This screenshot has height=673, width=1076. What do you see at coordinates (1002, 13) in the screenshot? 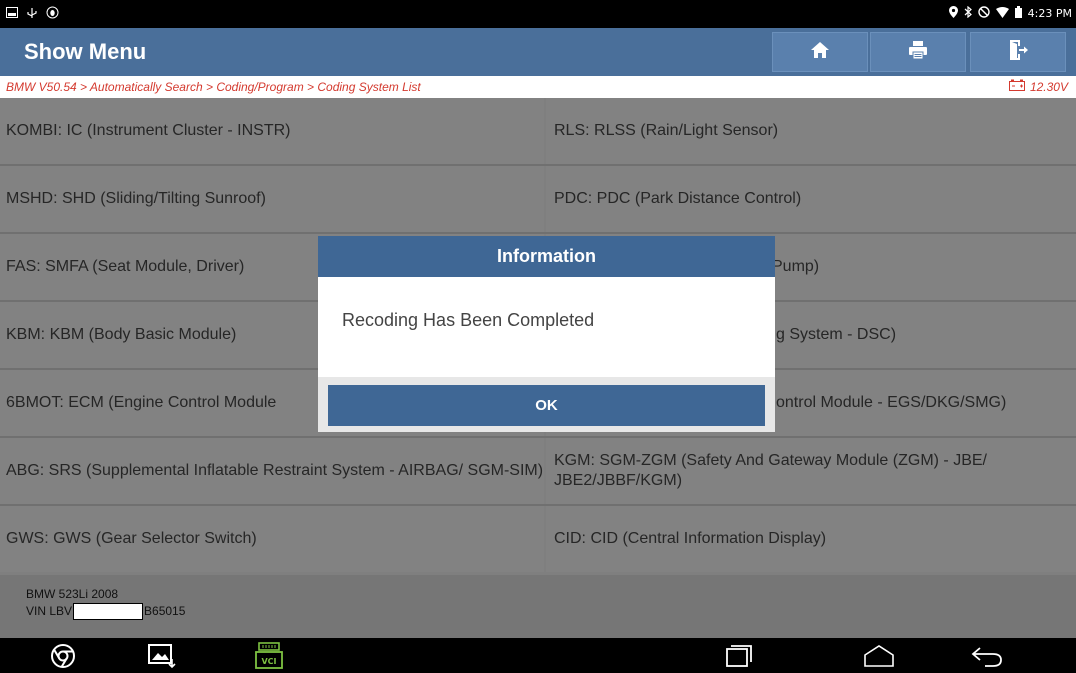
I see `wifi-icon` at bounding box center [1002, 13].